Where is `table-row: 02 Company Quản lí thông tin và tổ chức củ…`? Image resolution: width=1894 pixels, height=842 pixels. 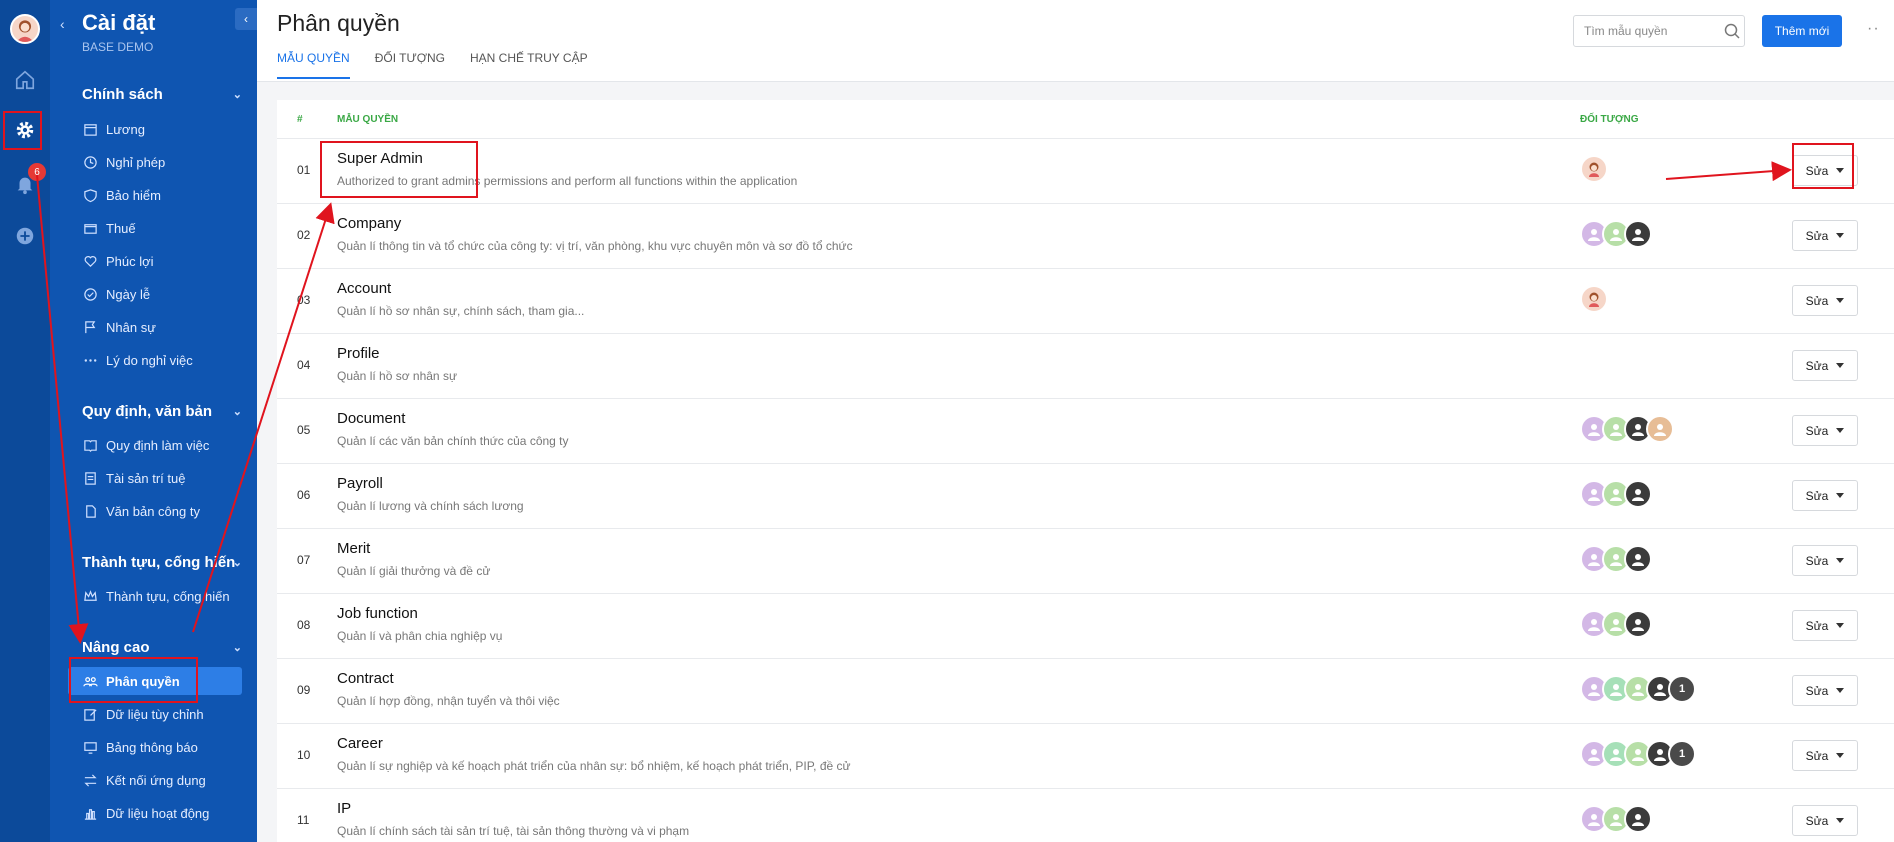 table-row: 02 Company Quản lí thông tin và tổ chức củ… is located at coordinates (1085, 235).